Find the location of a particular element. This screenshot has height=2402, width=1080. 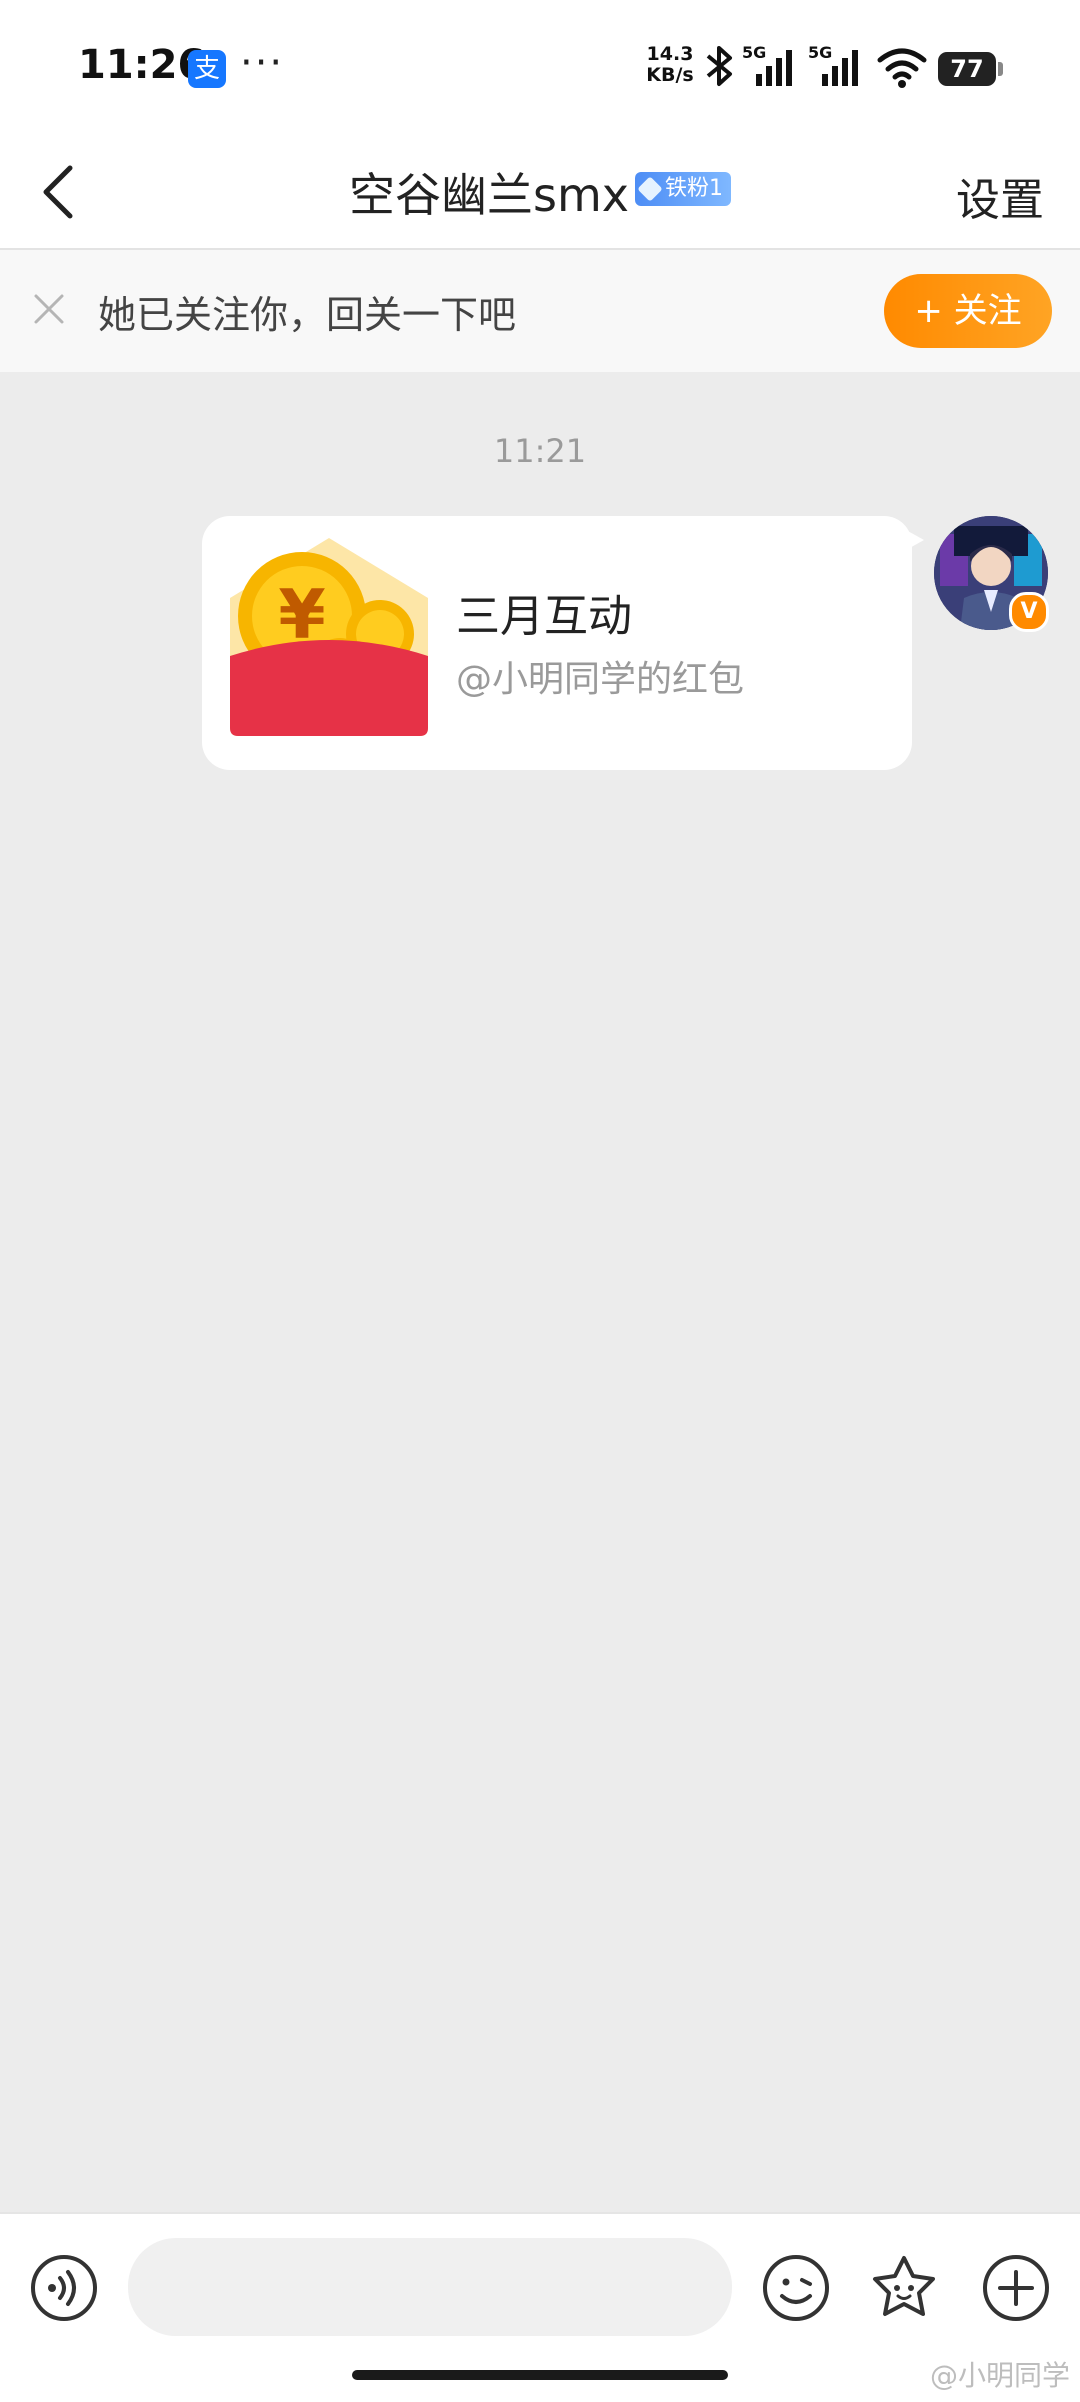

wifi-icon is located at coordinates (902, 68).